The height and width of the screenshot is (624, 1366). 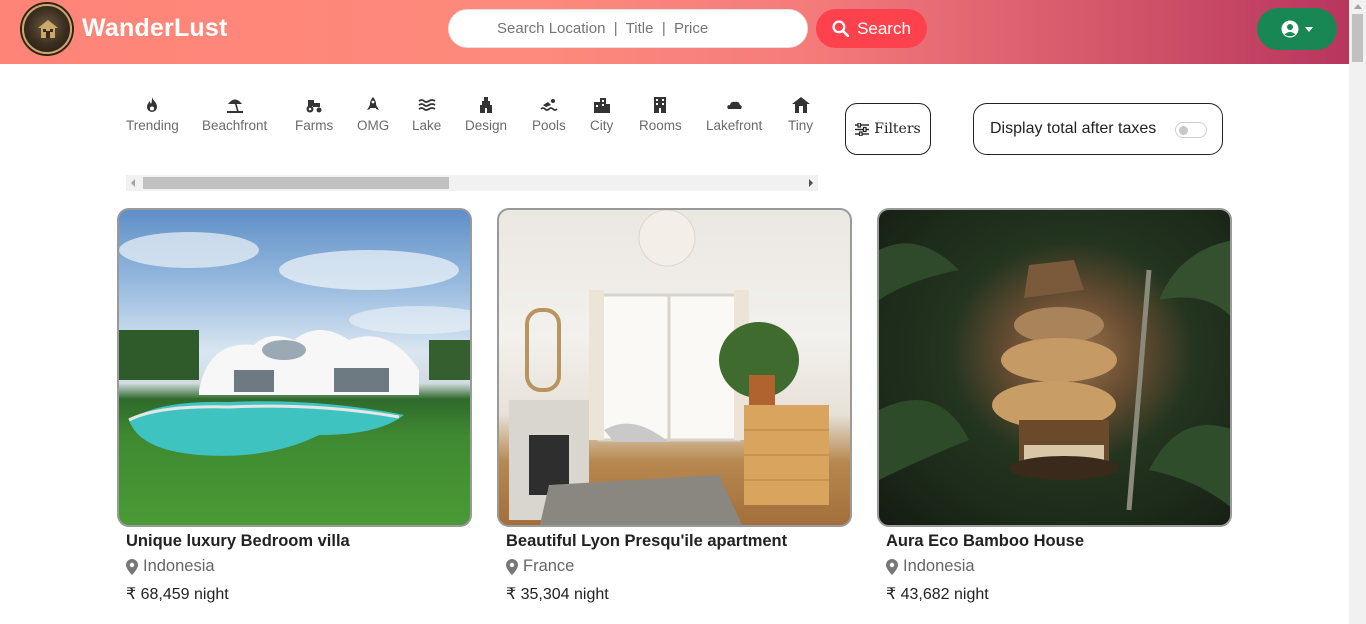 I want to click on page-scrollbar, so click(x=1357, y=312).